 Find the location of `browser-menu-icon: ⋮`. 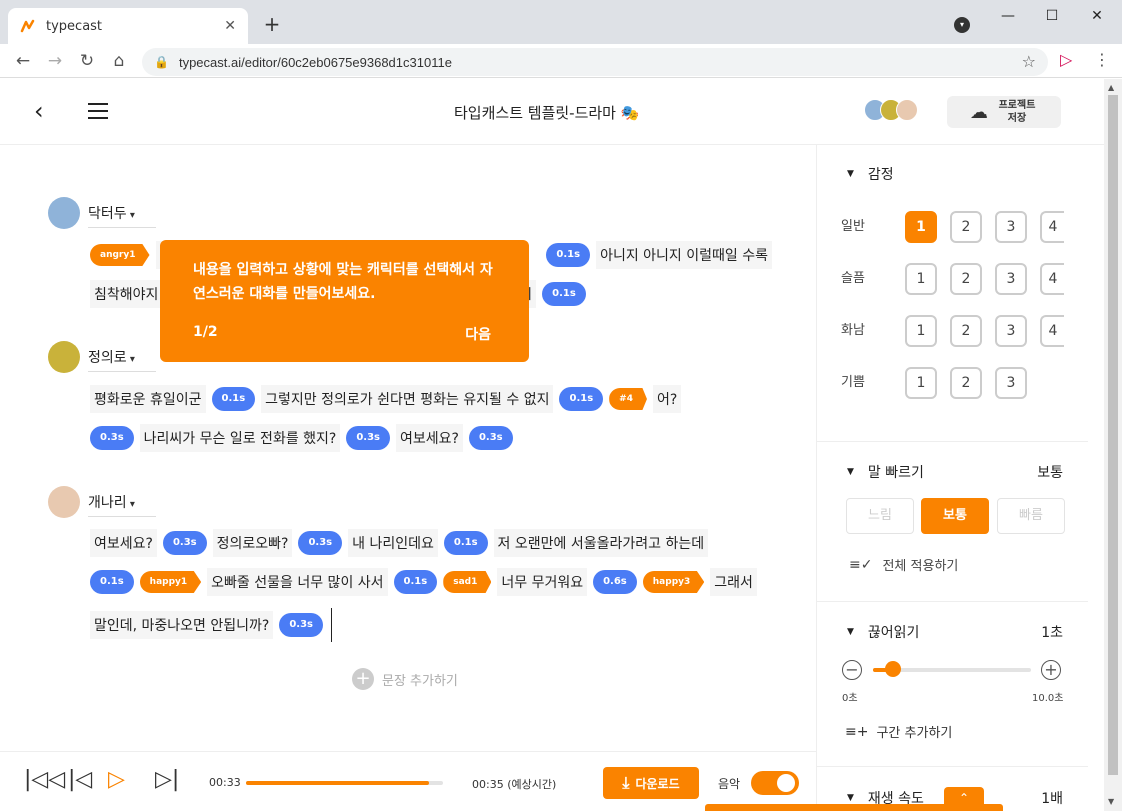

browser-menu-icon: ⋮ is located at coordinates (1102, 59).